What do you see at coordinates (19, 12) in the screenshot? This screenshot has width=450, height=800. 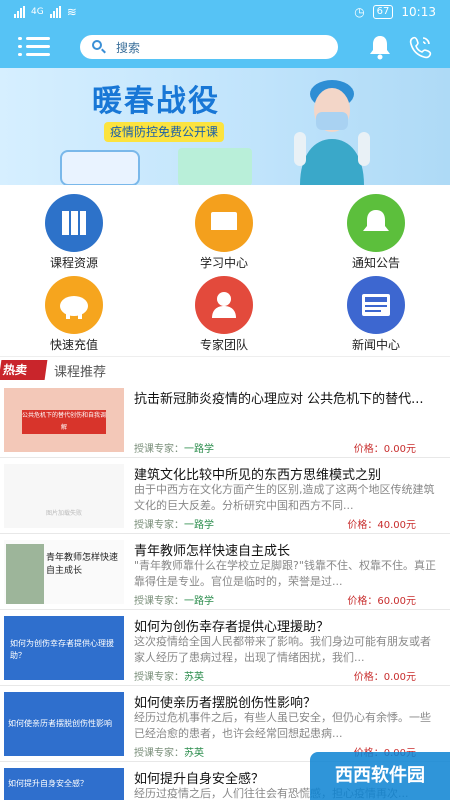 I see `signal-icon` at bounding box center [19, 12].